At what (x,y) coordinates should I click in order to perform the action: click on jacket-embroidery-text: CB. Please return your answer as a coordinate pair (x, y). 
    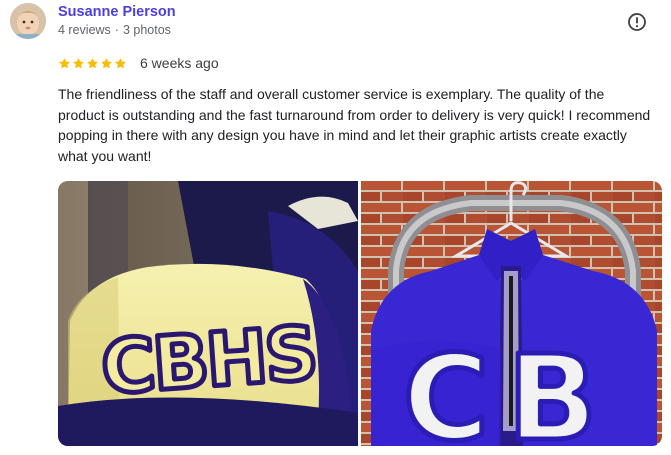
    Looking at the image, I should click on (509, 387).